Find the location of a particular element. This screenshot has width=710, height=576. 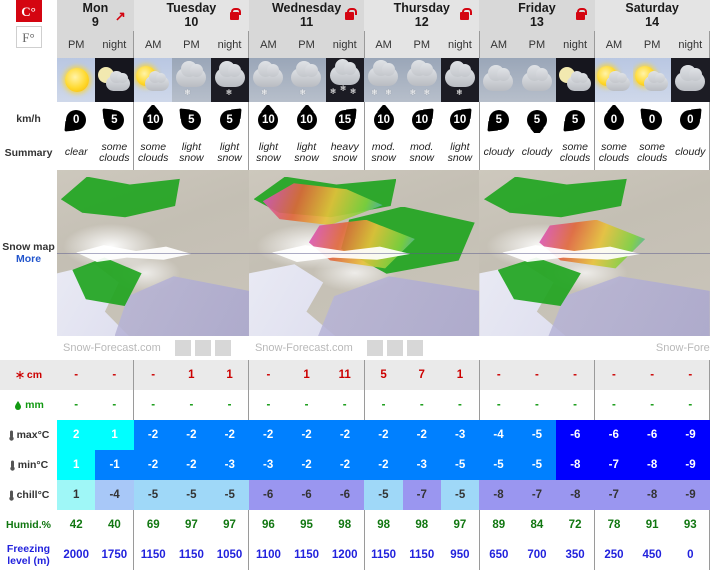

snow-cell: 7 is located at coordinates (421, 375).